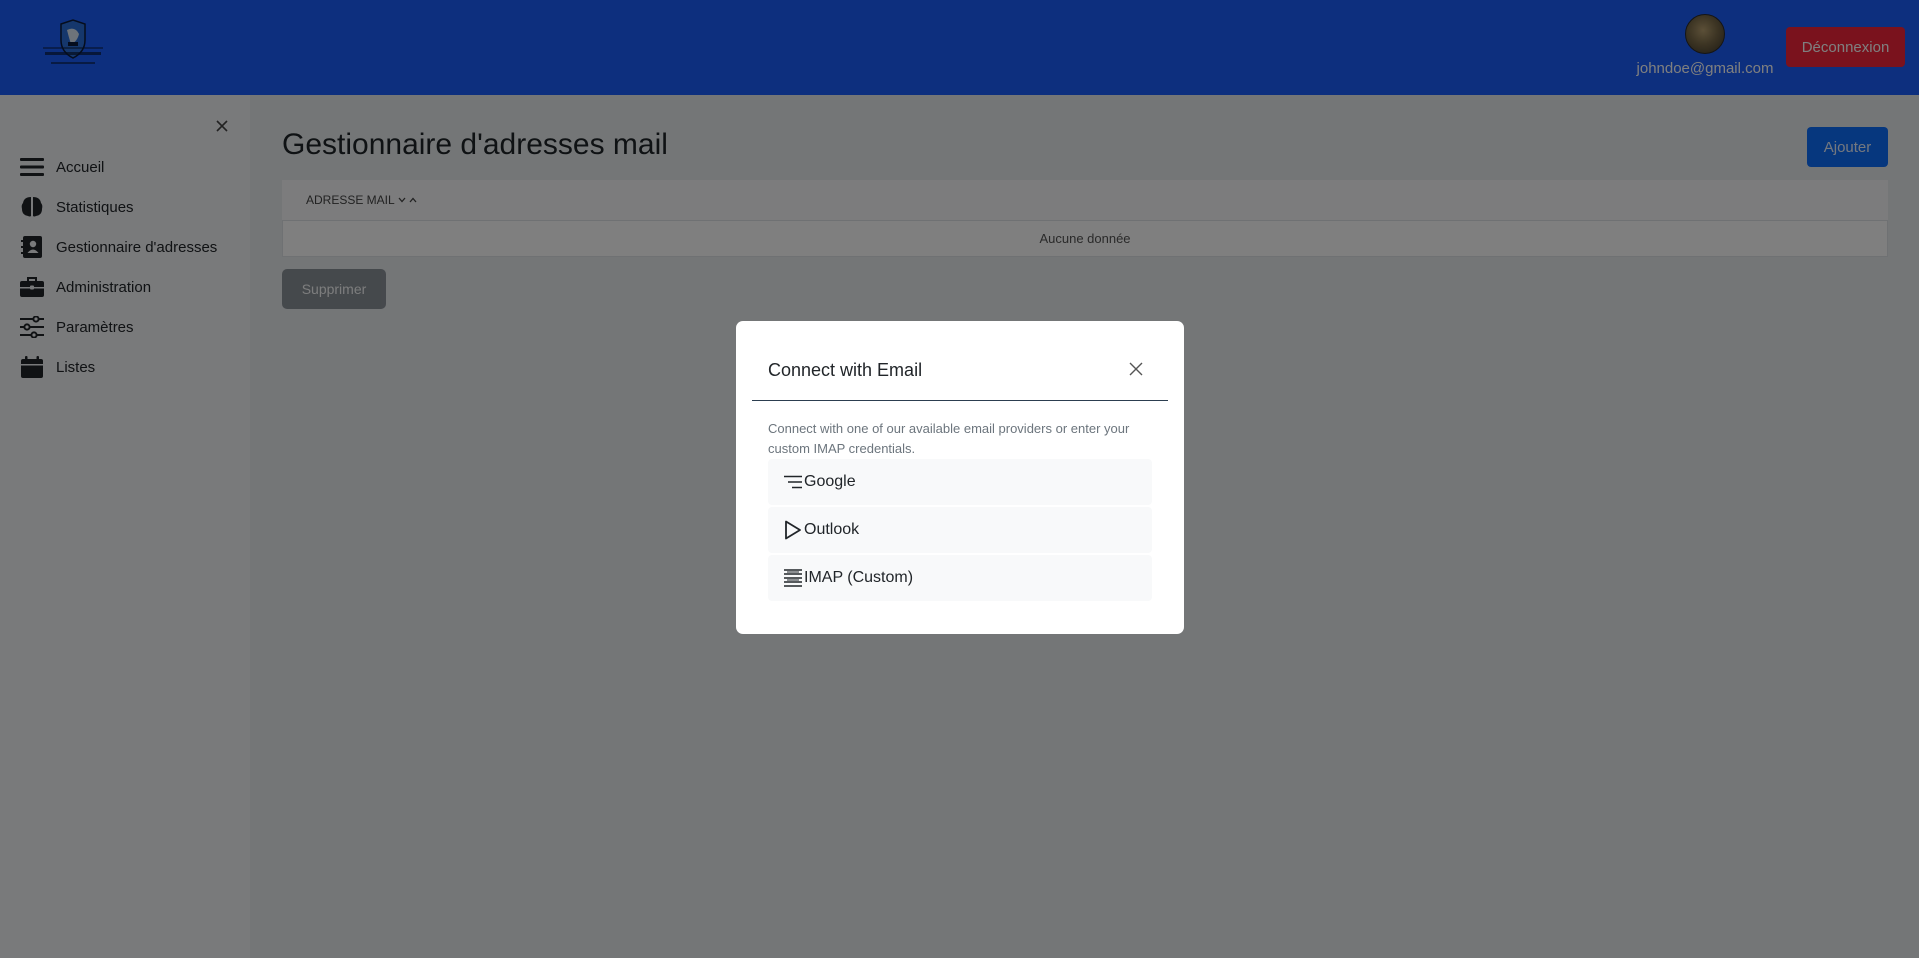  Describe the element at coordinates (960, 400) in the screenshot. I see `modal-divider` at that location.